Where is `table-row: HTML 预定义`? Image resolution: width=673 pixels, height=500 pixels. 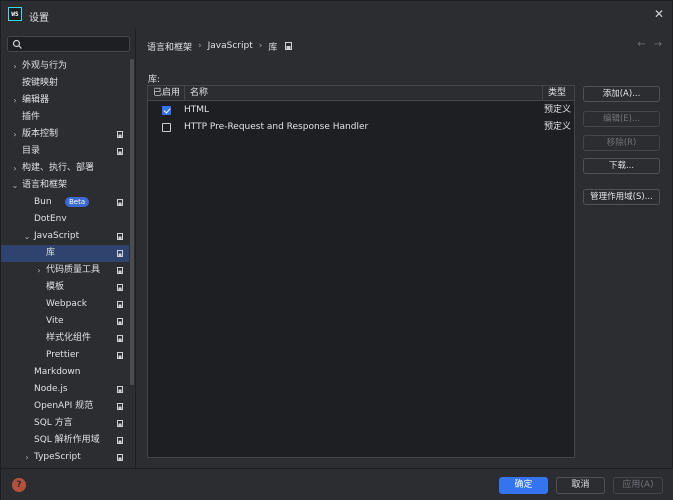
table-row: HTML 预定义 is located at coordinates (361, 110).